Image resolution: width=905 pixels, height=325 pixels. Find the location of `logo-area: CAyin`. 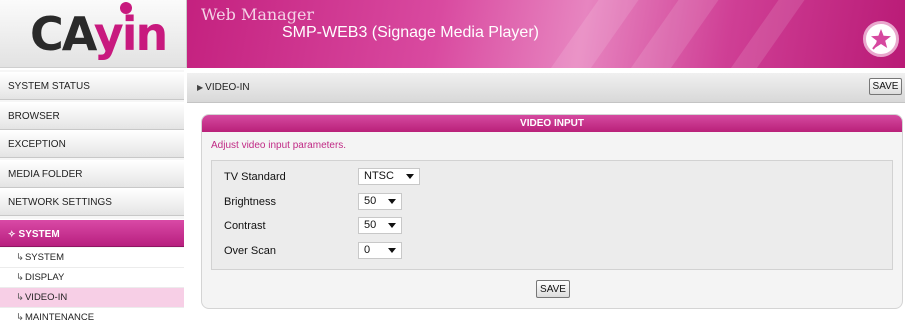

logo-area: CAyin is located at coordinates (93, 34).